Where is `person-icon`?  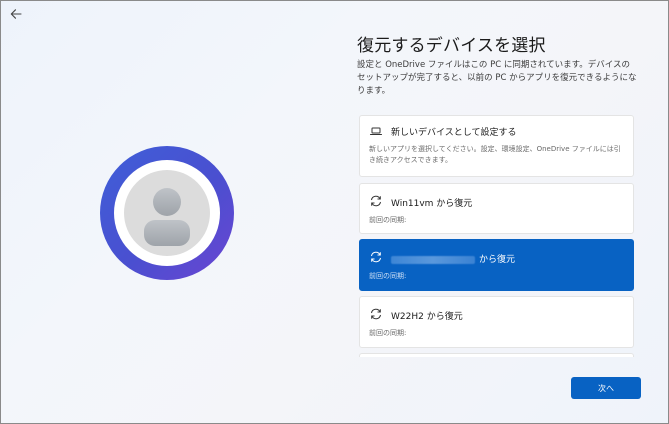
person-icon is located at coordinates (167, 213).